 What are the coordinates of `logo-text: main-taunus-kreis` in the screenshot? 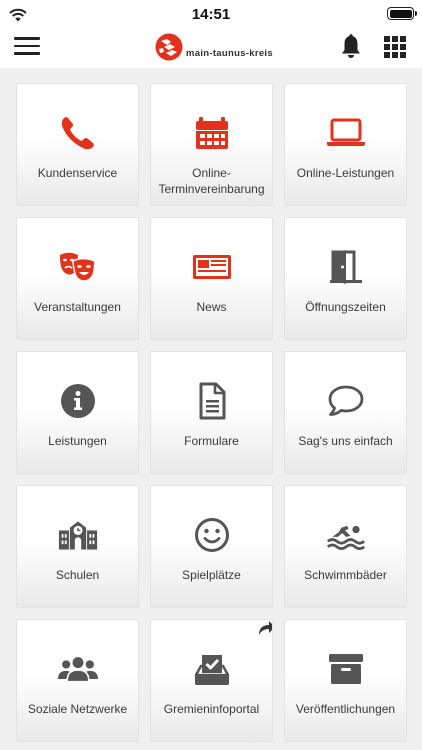 It's located at (229, 53).